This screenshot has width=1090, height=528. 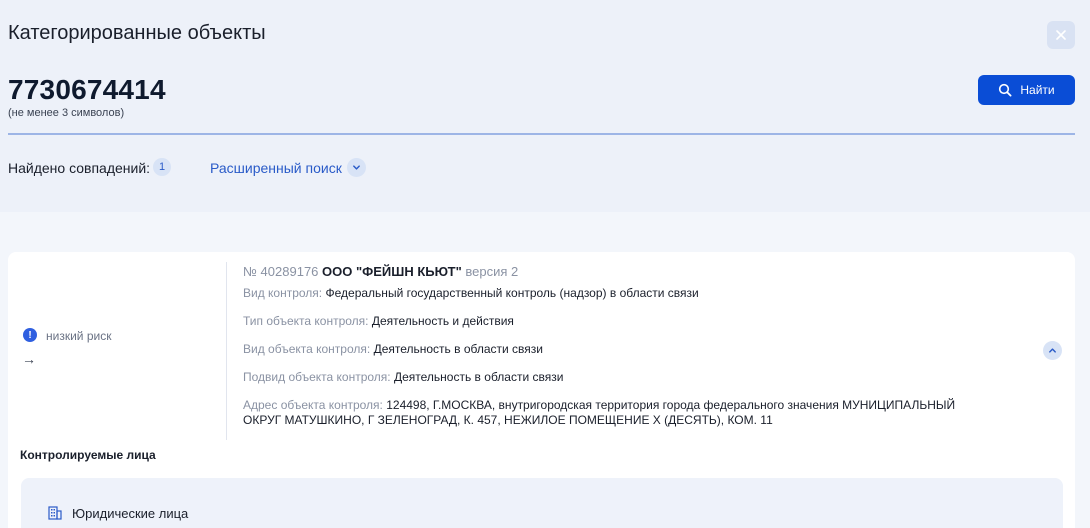 I want to click on risk-label: низкий риск, so click(x=79, y=336).